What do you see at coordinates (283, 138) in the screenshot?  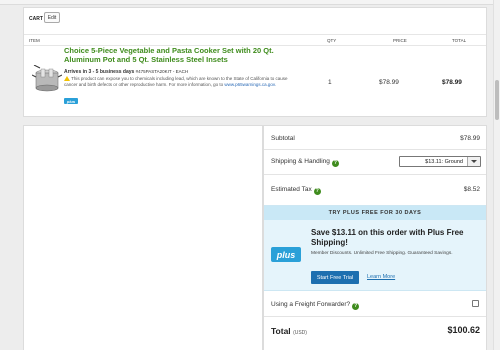 I see `subtotal-label: Subtotal` at bounding box center [283, 138].